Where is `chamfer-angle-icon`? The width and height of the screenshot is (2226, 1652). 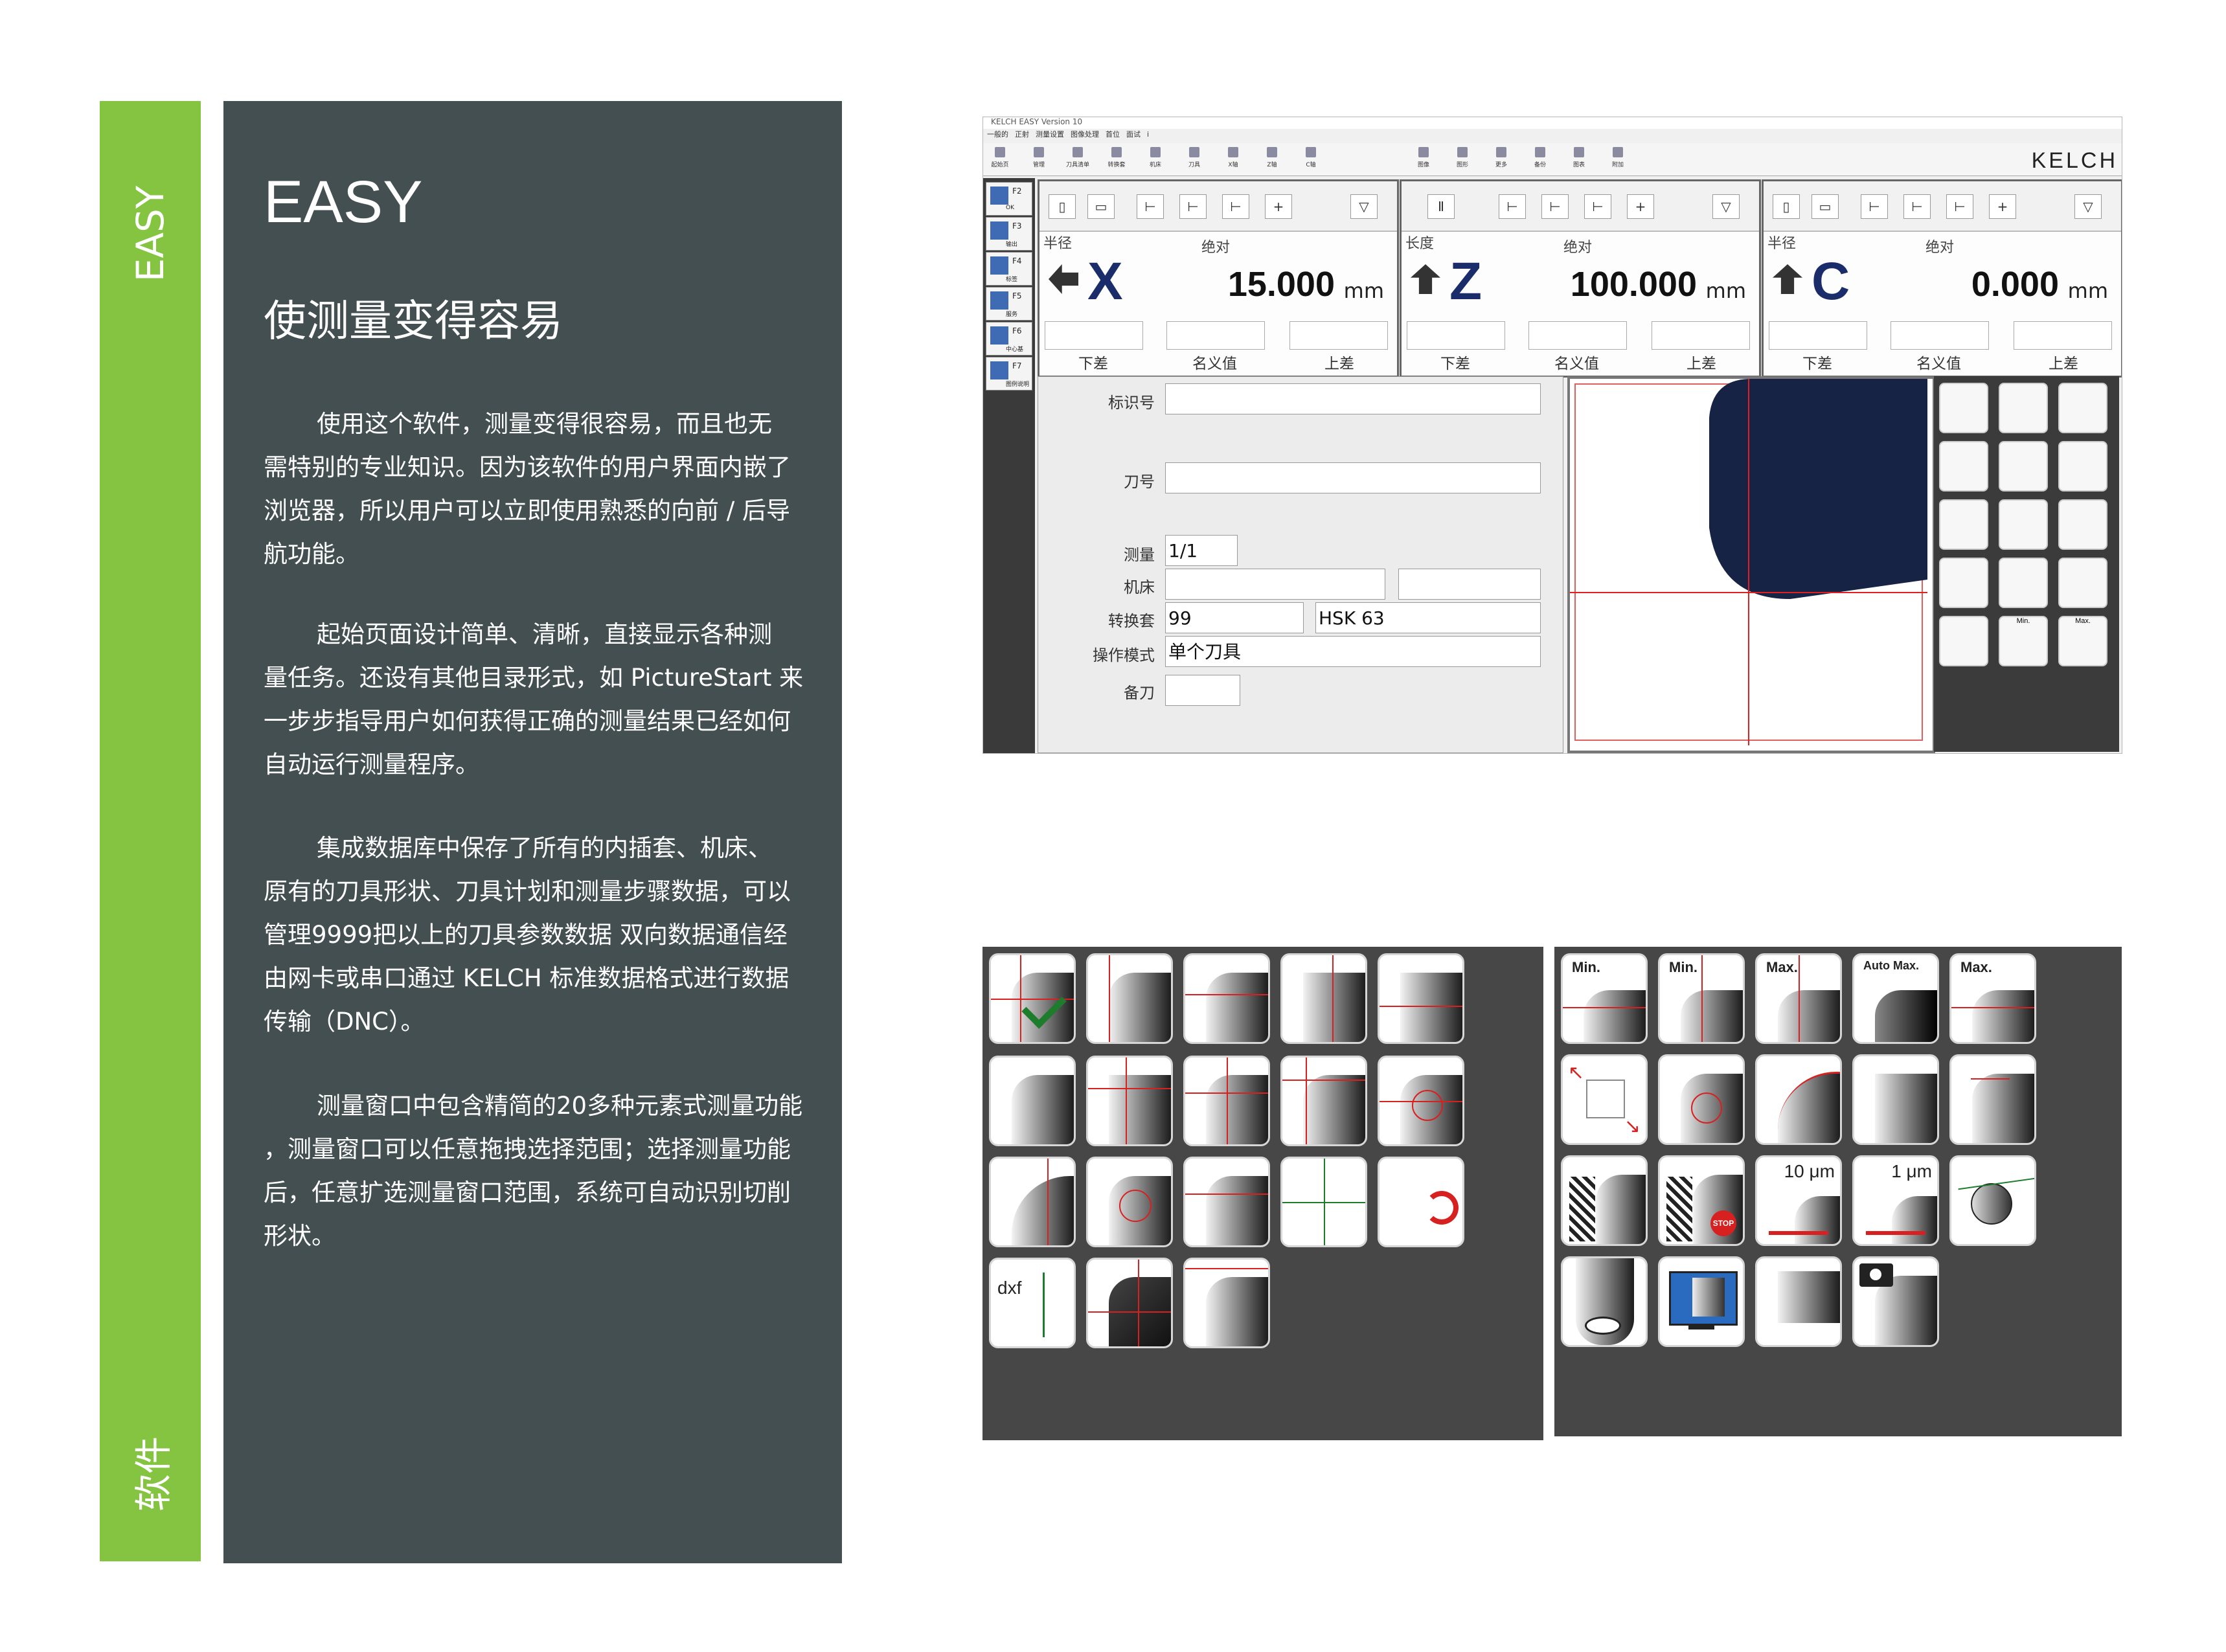
chamfer-angle-icon is located at coordinates (1895, 1099).